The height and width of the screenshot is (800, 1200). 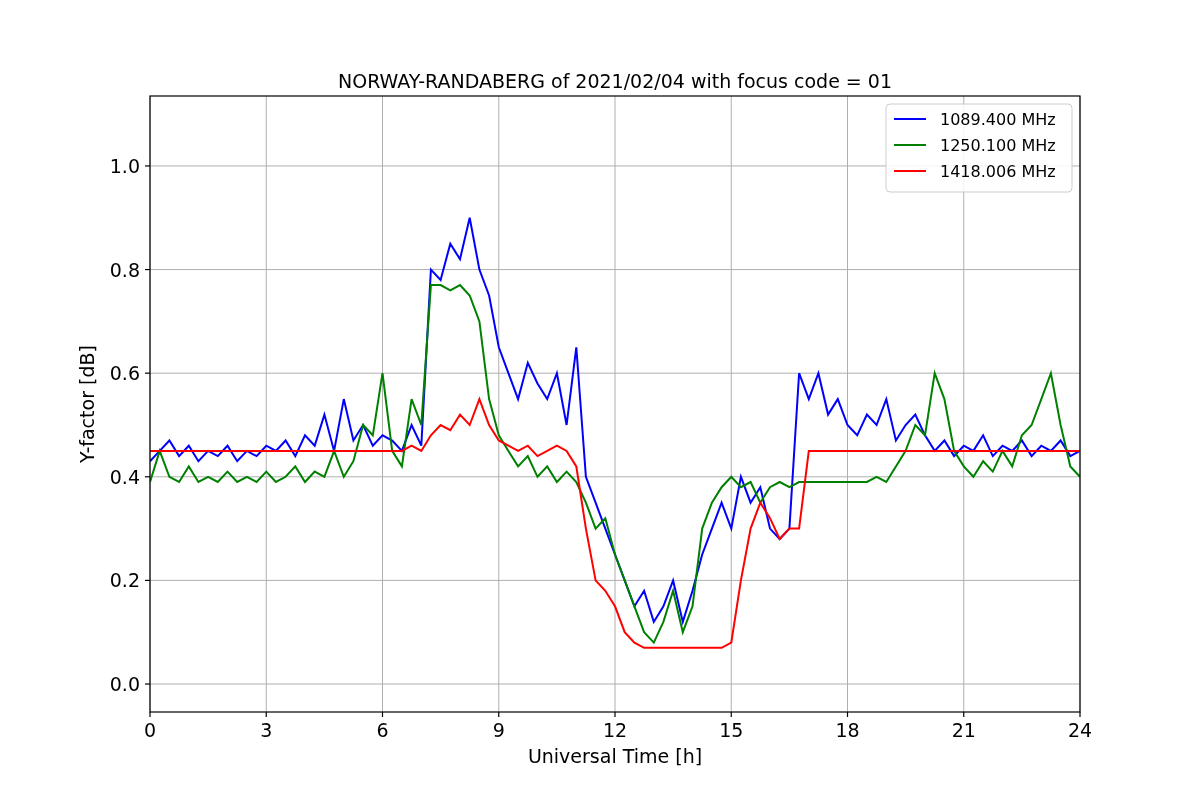 I want to click on y-tick-label: 0.6, so click(x=124, y=373).